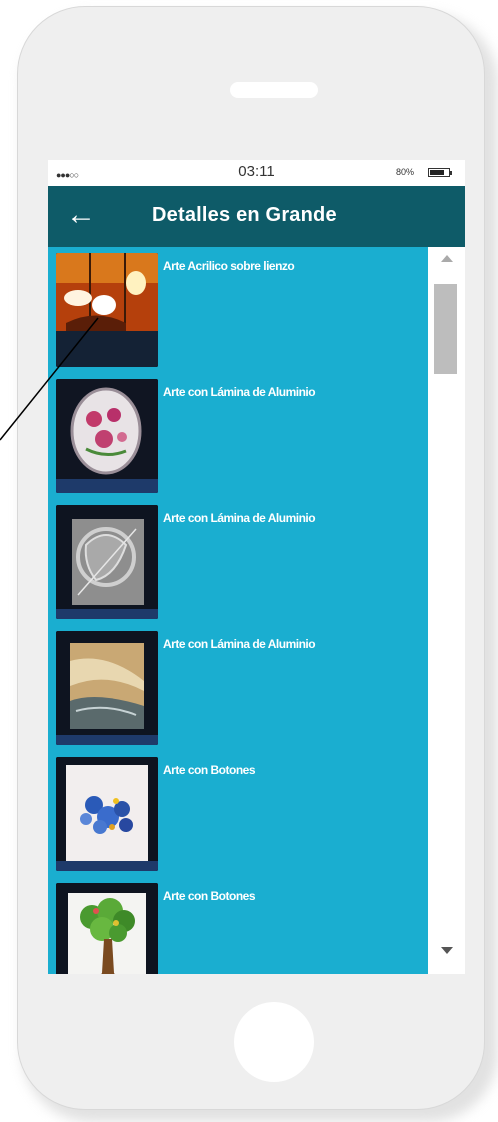 This screenshot has width=498, height=1122. What do you see at coordinates (49, 379) in the screenshot?
I see `annotation-pointer-line` at bounding box center [49, 379].